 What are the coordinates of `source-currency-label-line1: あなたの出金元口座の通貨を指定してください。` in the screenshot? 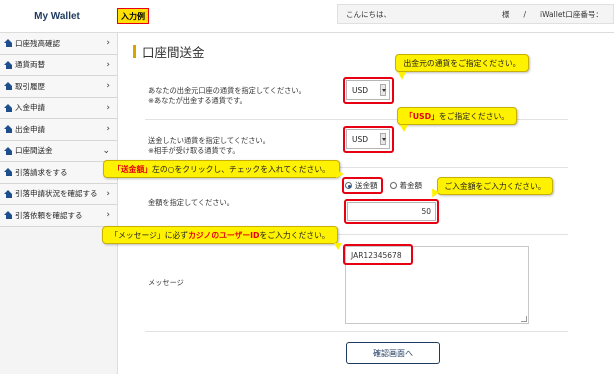 It's located at (227, 90).